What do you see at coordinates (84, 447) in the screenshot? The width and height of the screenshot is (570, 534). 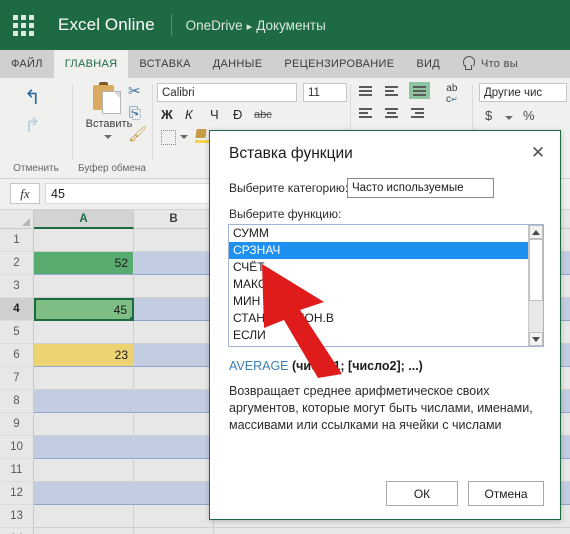 I see `cell-A10` at bounding box center [84, 447].